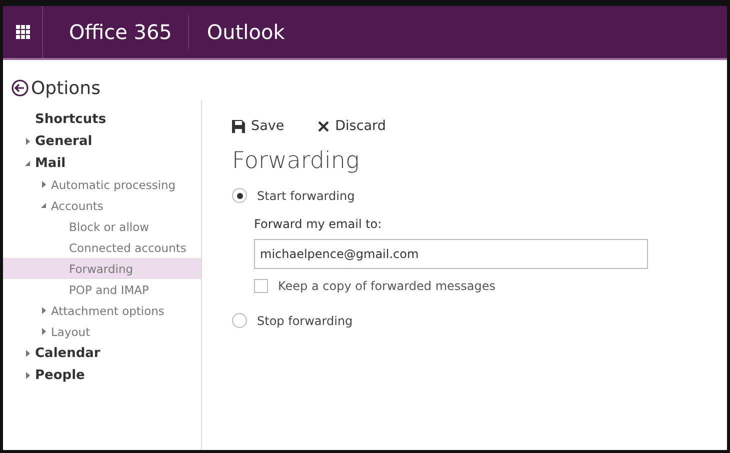  I want to click on checkbox, so click(261, 286).